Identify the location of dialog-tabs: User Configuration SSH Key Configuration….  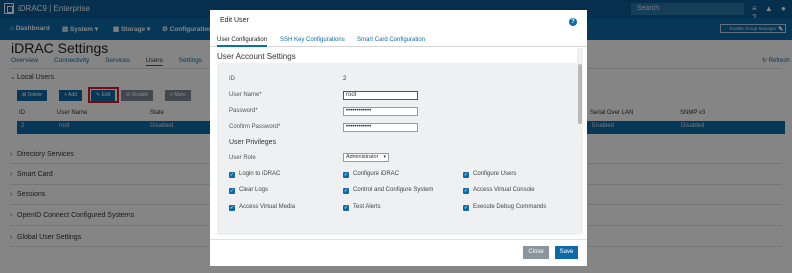
(398, 41).